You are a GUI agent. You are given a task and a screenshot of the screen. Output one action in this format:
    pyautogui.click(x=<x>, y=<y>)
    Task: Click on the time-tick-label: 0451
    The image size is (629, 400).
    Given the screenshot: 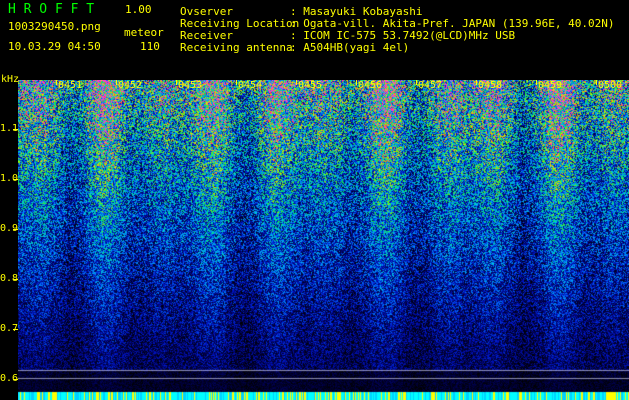 What is the action you would take?
    pyautogui.click(x=70, y=85)
    